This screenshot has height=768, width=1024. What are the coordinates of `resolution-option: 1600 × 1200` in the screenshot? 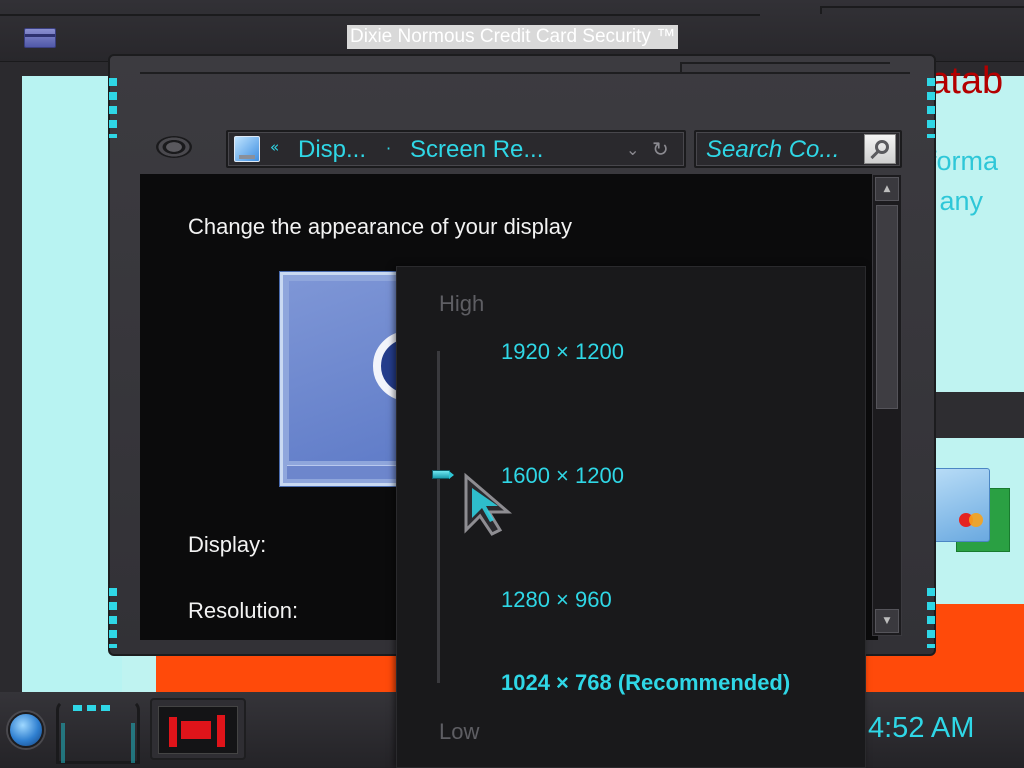 It's located at (562, 476).